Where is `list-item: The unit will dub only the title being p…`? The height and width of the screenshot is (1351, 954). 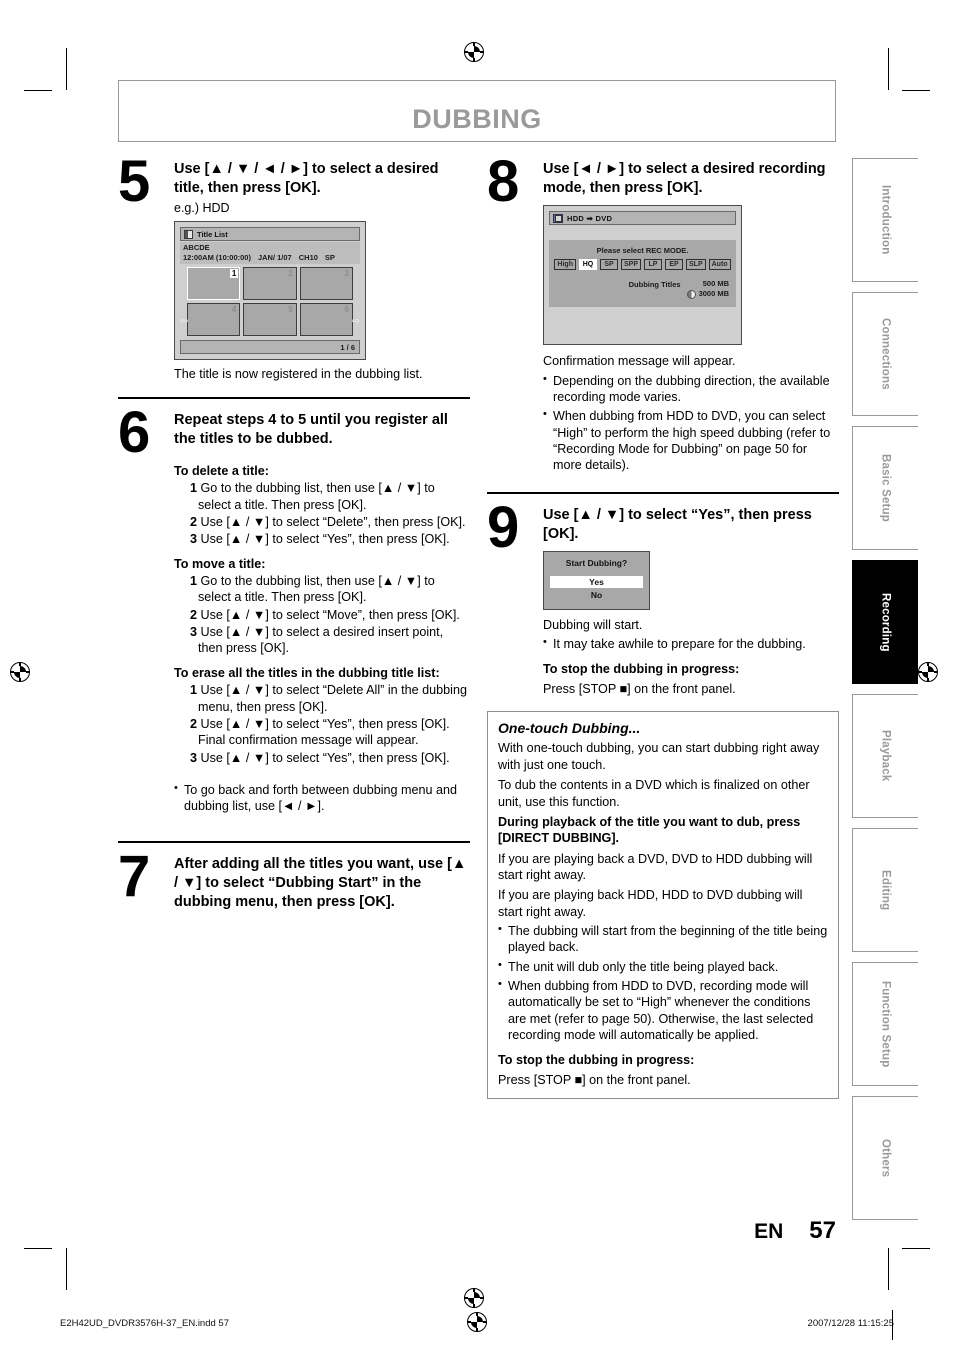
list-item: The unit will dub only the title being p… is located at coordinates (663, 966).